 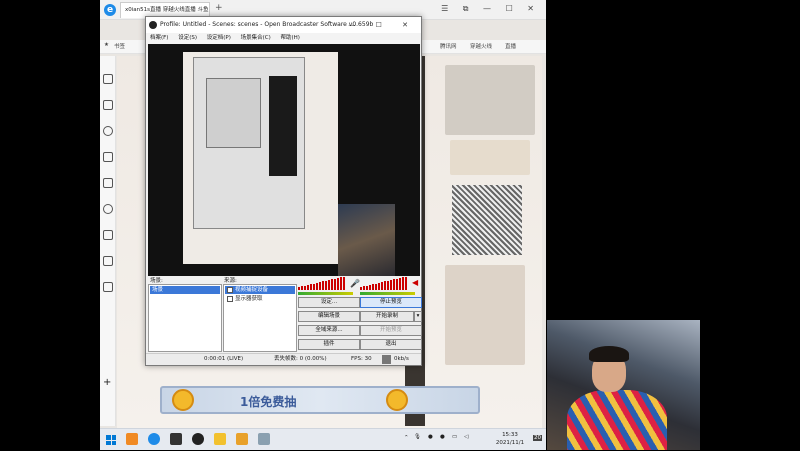 What do you see at coordinates (185, 318) in the screenshot?
I see `scenes-list: 场景` at bounding box center [185, 318].